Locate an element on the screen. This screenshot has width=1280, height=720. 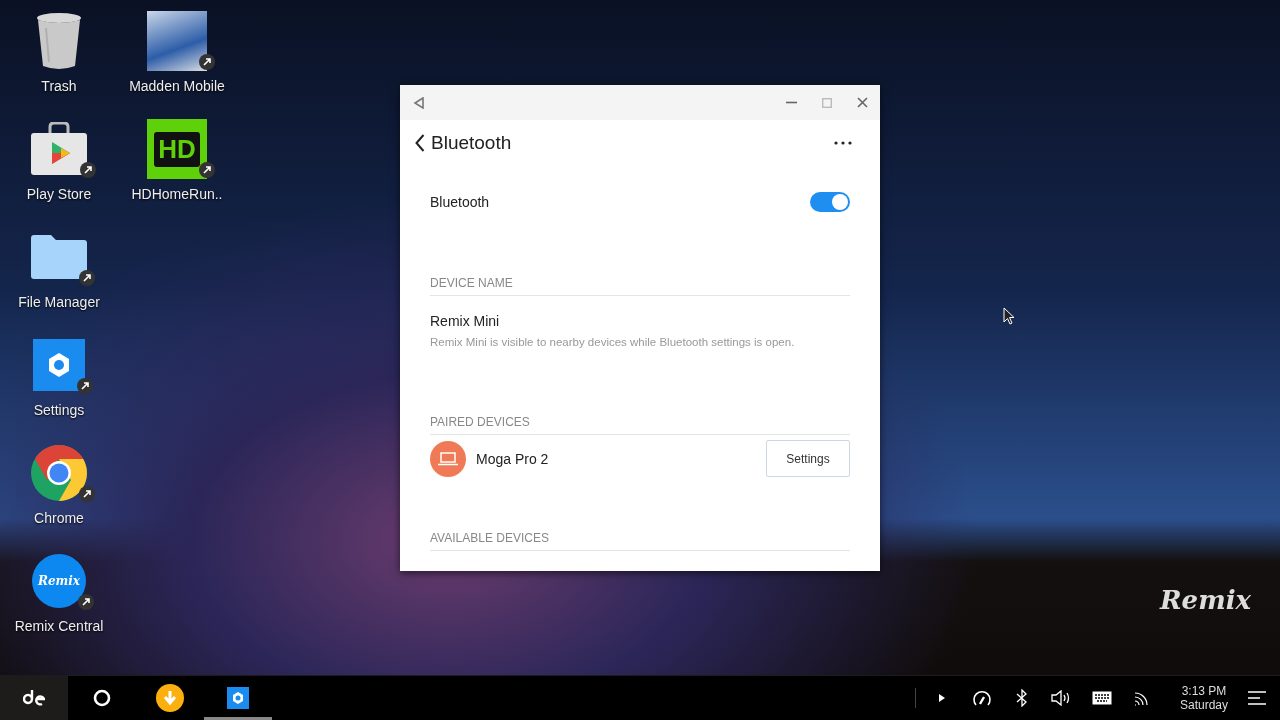
photo-placeholder is located at coordinates (177, 41).